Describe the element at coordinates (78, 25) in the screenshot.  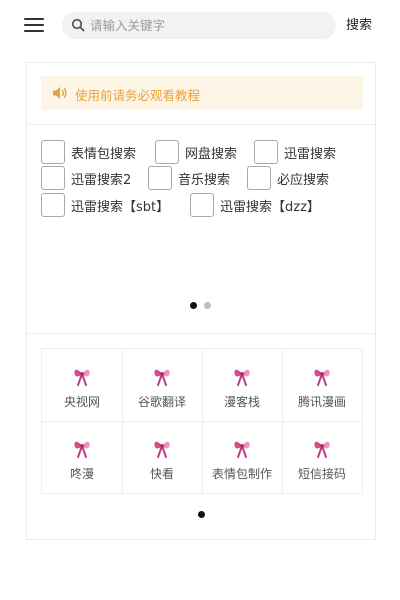
I see `search-icon` at that location.